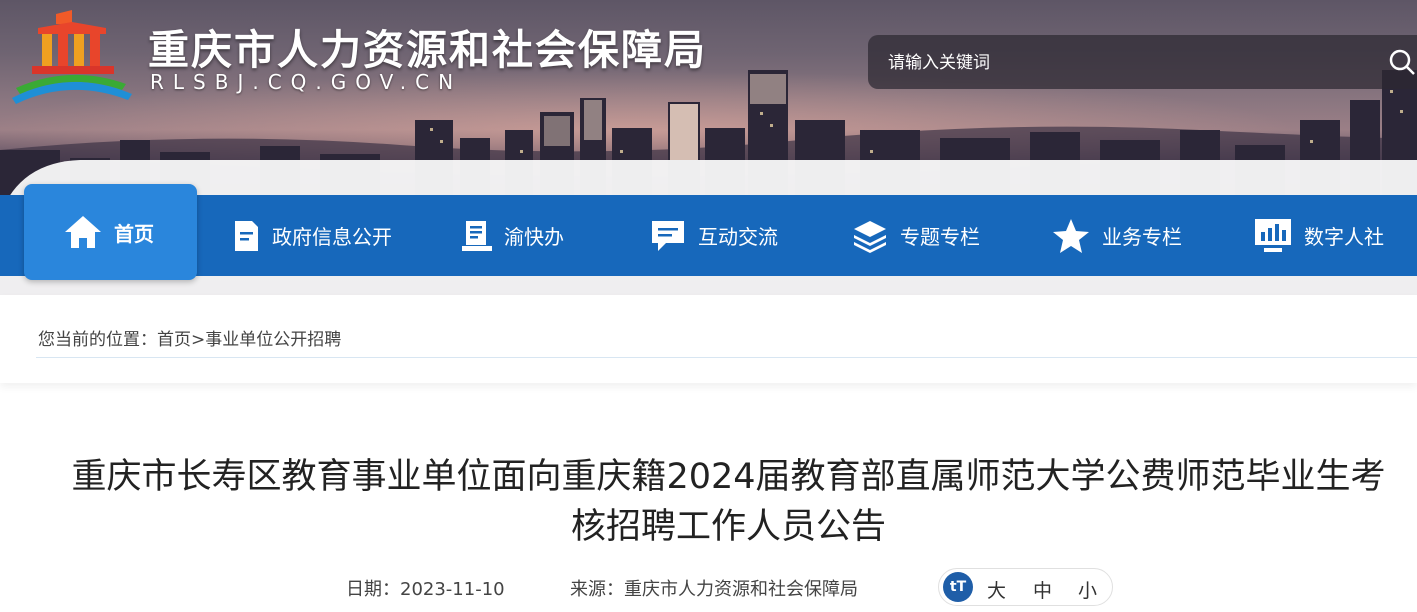  I want to click on nav-item-digital: 数字人社, so click(1319, 235).